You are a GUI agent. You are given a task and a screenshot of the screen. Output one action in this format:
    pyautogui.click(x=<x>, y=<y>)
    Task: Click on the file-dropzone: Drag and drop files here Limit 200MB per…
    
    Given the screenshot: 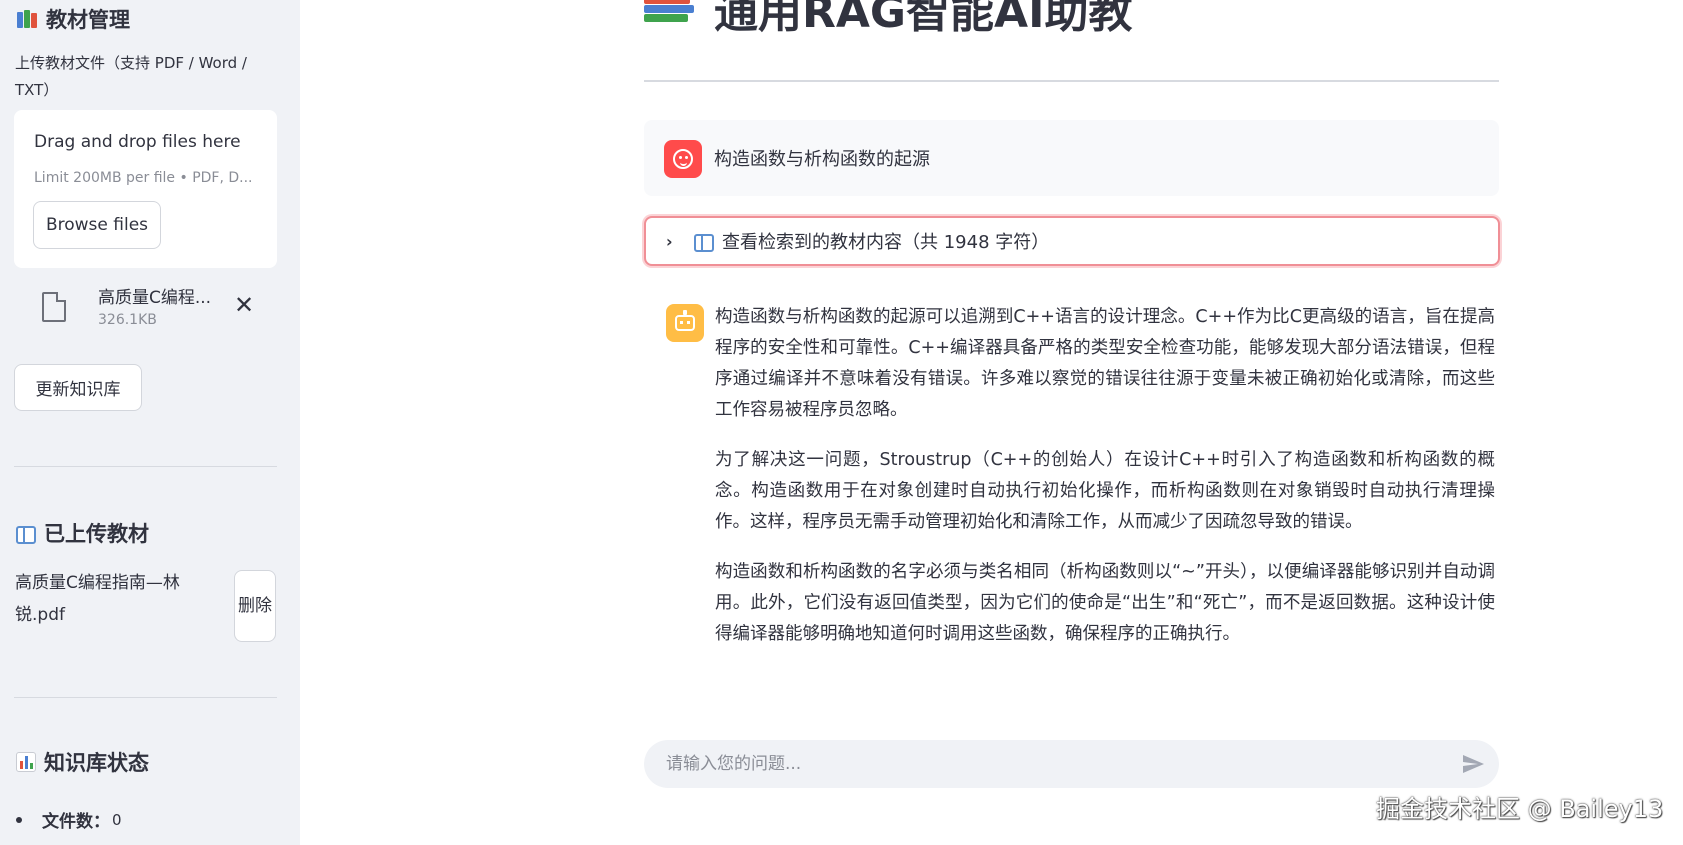 What is the action you would take?
    pyautogui.click(x=145, y=189)
    